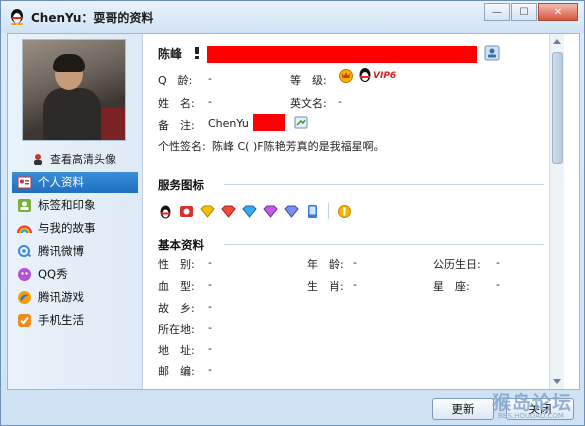 Image resolution: width=585 pixels, height=426 pixels. I want to click on view-hd-avatar-link: 查看高清头像, so click(74, 159).